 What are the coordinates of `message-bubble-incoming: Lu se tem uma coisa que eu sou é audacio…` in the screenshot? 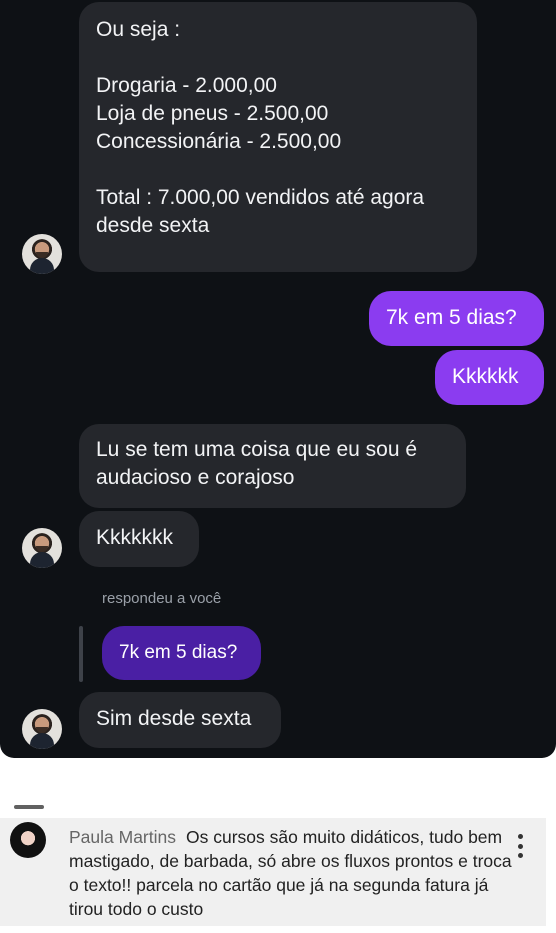 It's located at (272, 466).